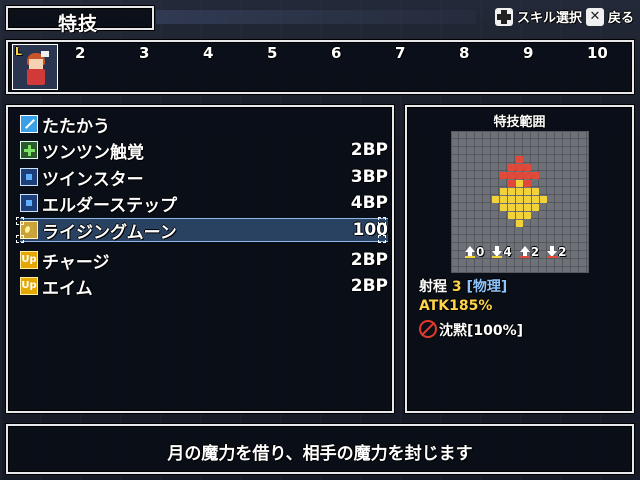 The image size is (640, 480). I want to click on direction-item: 0, so click(474, 252).